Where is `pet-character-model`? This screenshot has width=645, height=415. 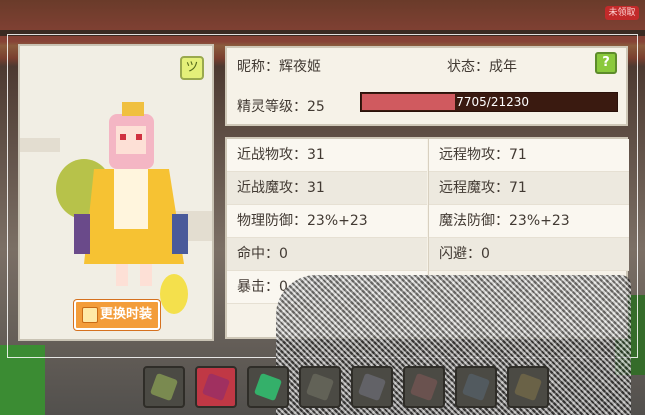 pet-character-model is located at coordinates (122, 208).